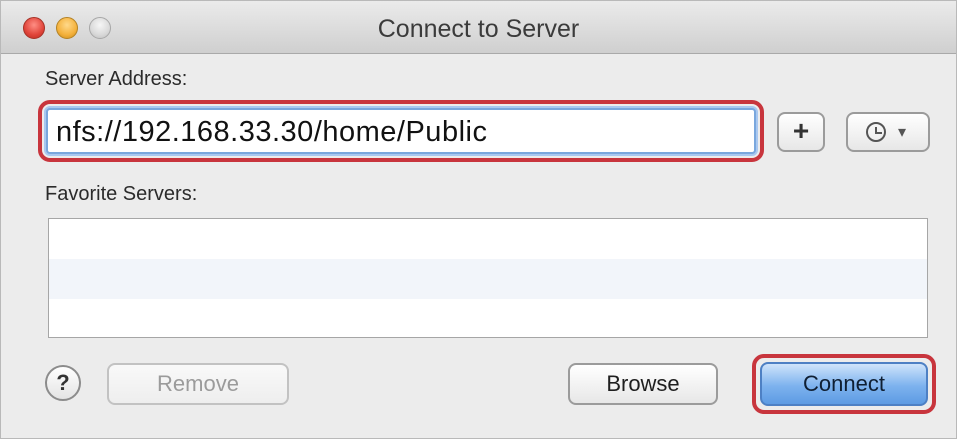 Image resolution: width=957 pixels, height=439 pixels. I want to click on server-address-input: nfs://192.168.33.30/home/Public, so click(401, 131).